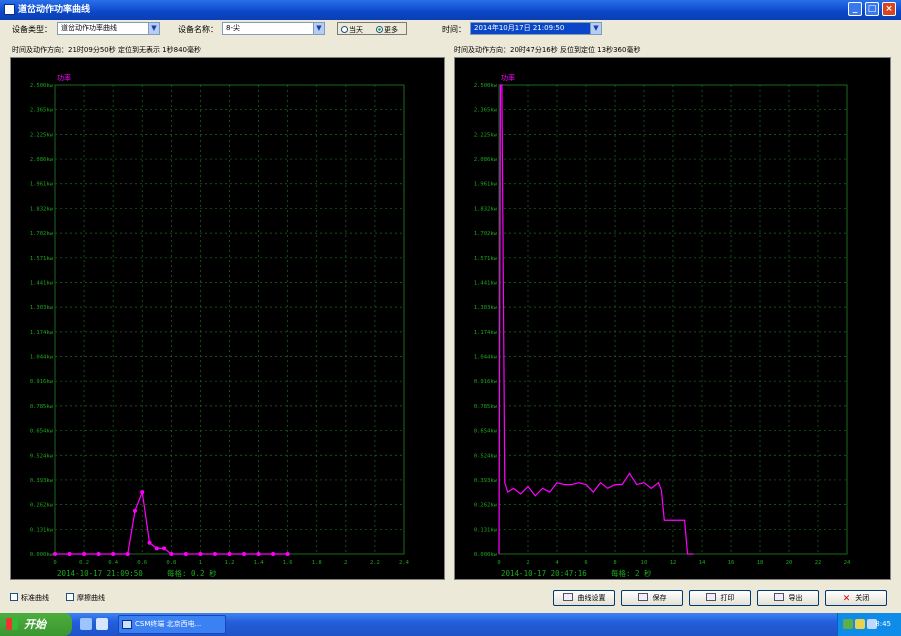  Describe the element at coordinates (42, 86) in the screenshot. I see `y-tick-label: 2.500kw` at that location.